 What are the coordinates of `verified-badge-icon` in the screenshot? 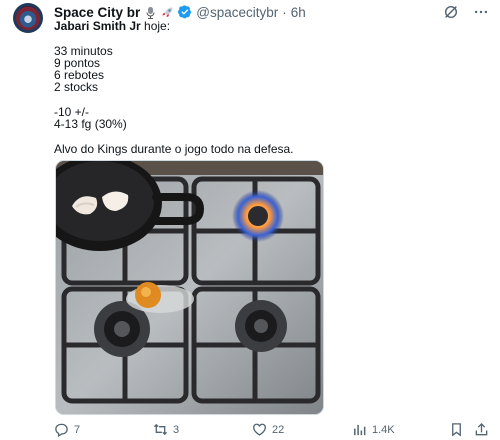 It's located at (185, 12).